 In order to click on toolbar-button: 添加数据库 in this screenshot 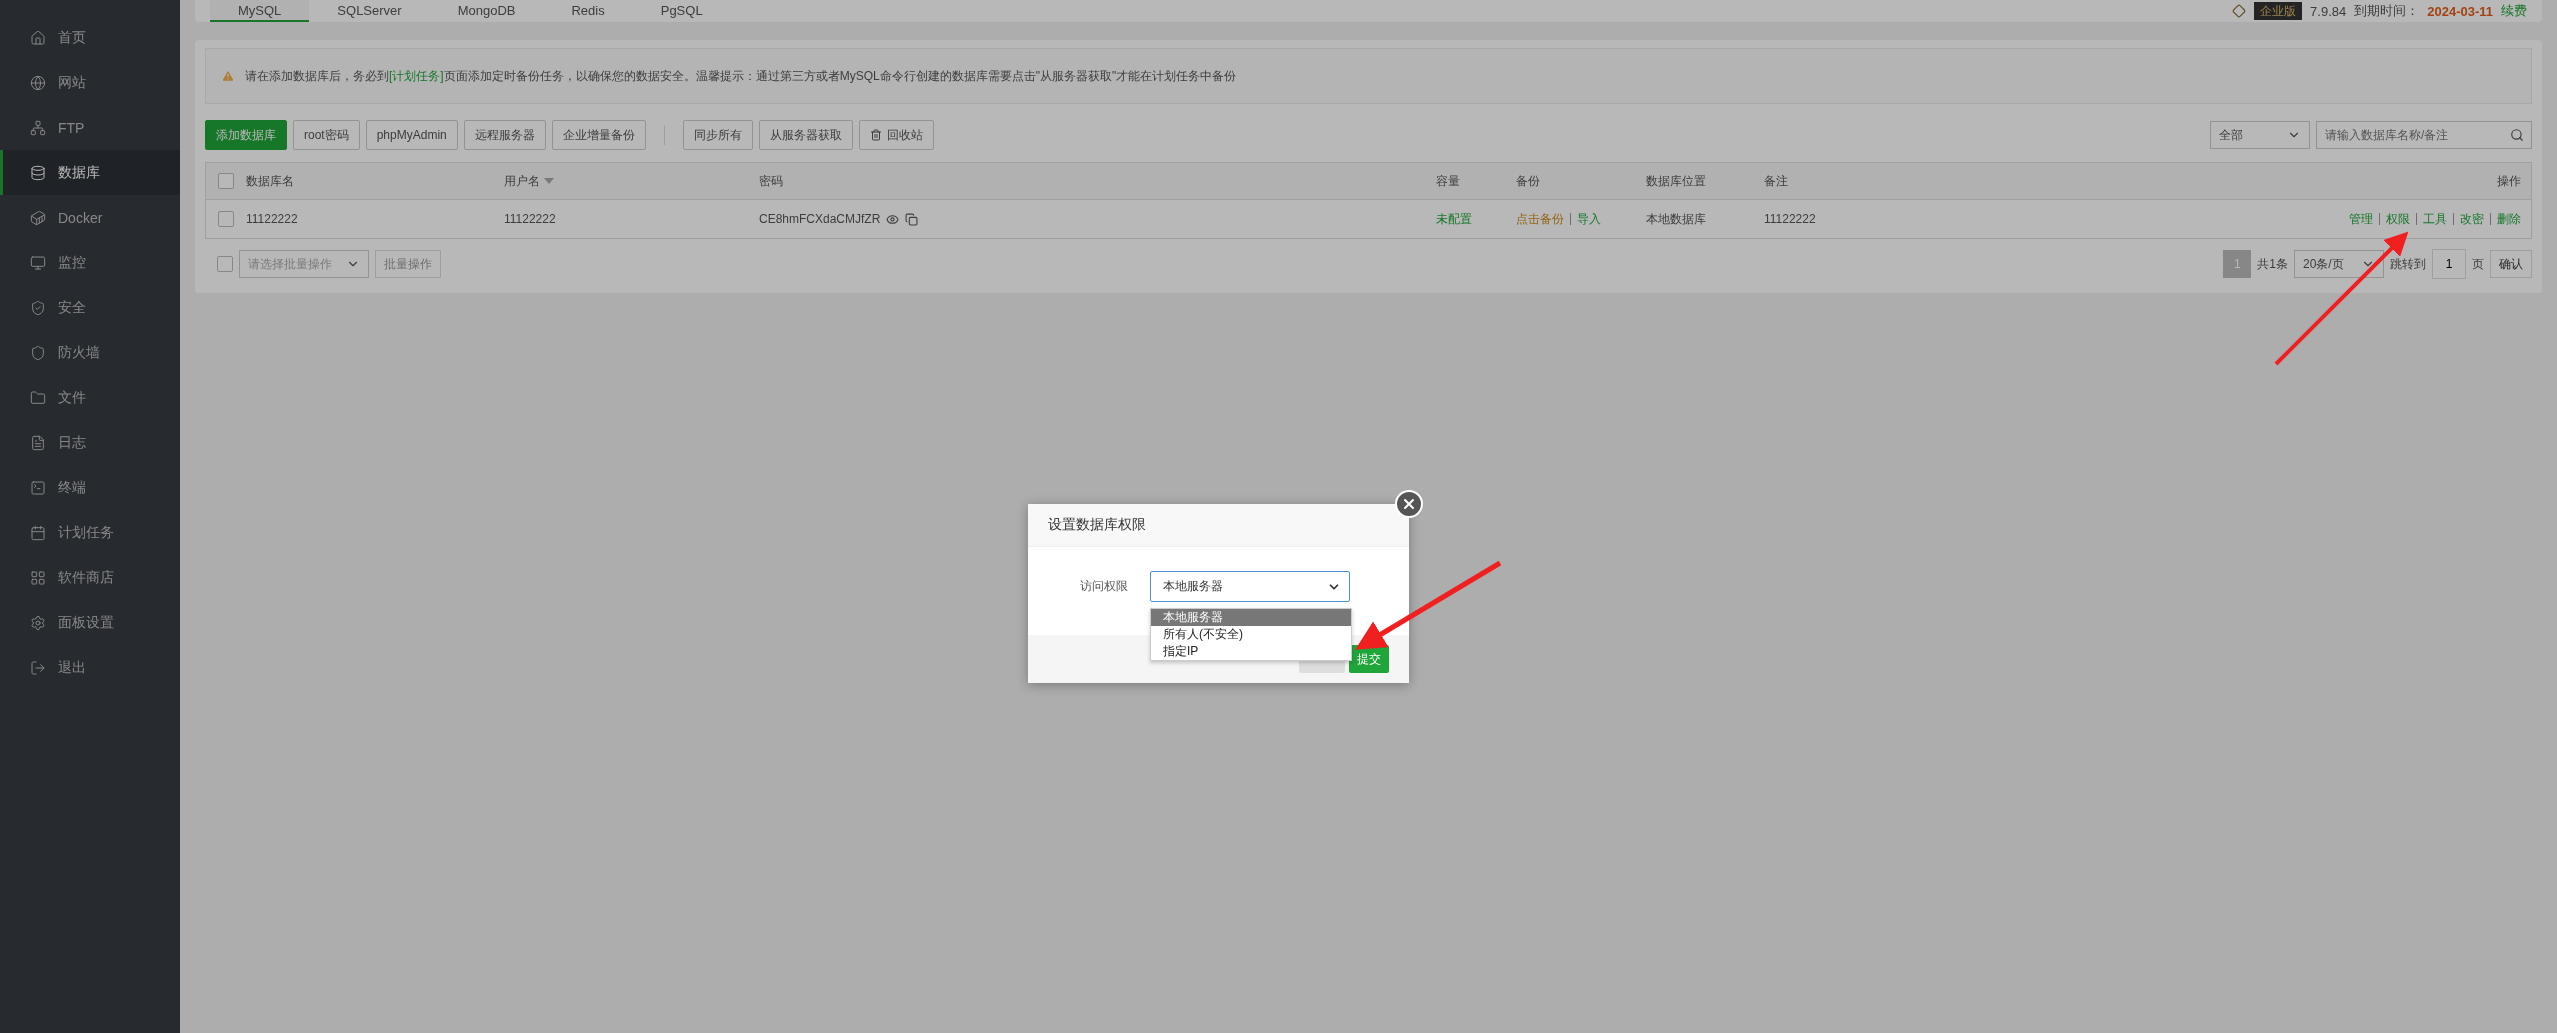, I will do `click(246, 135)`.